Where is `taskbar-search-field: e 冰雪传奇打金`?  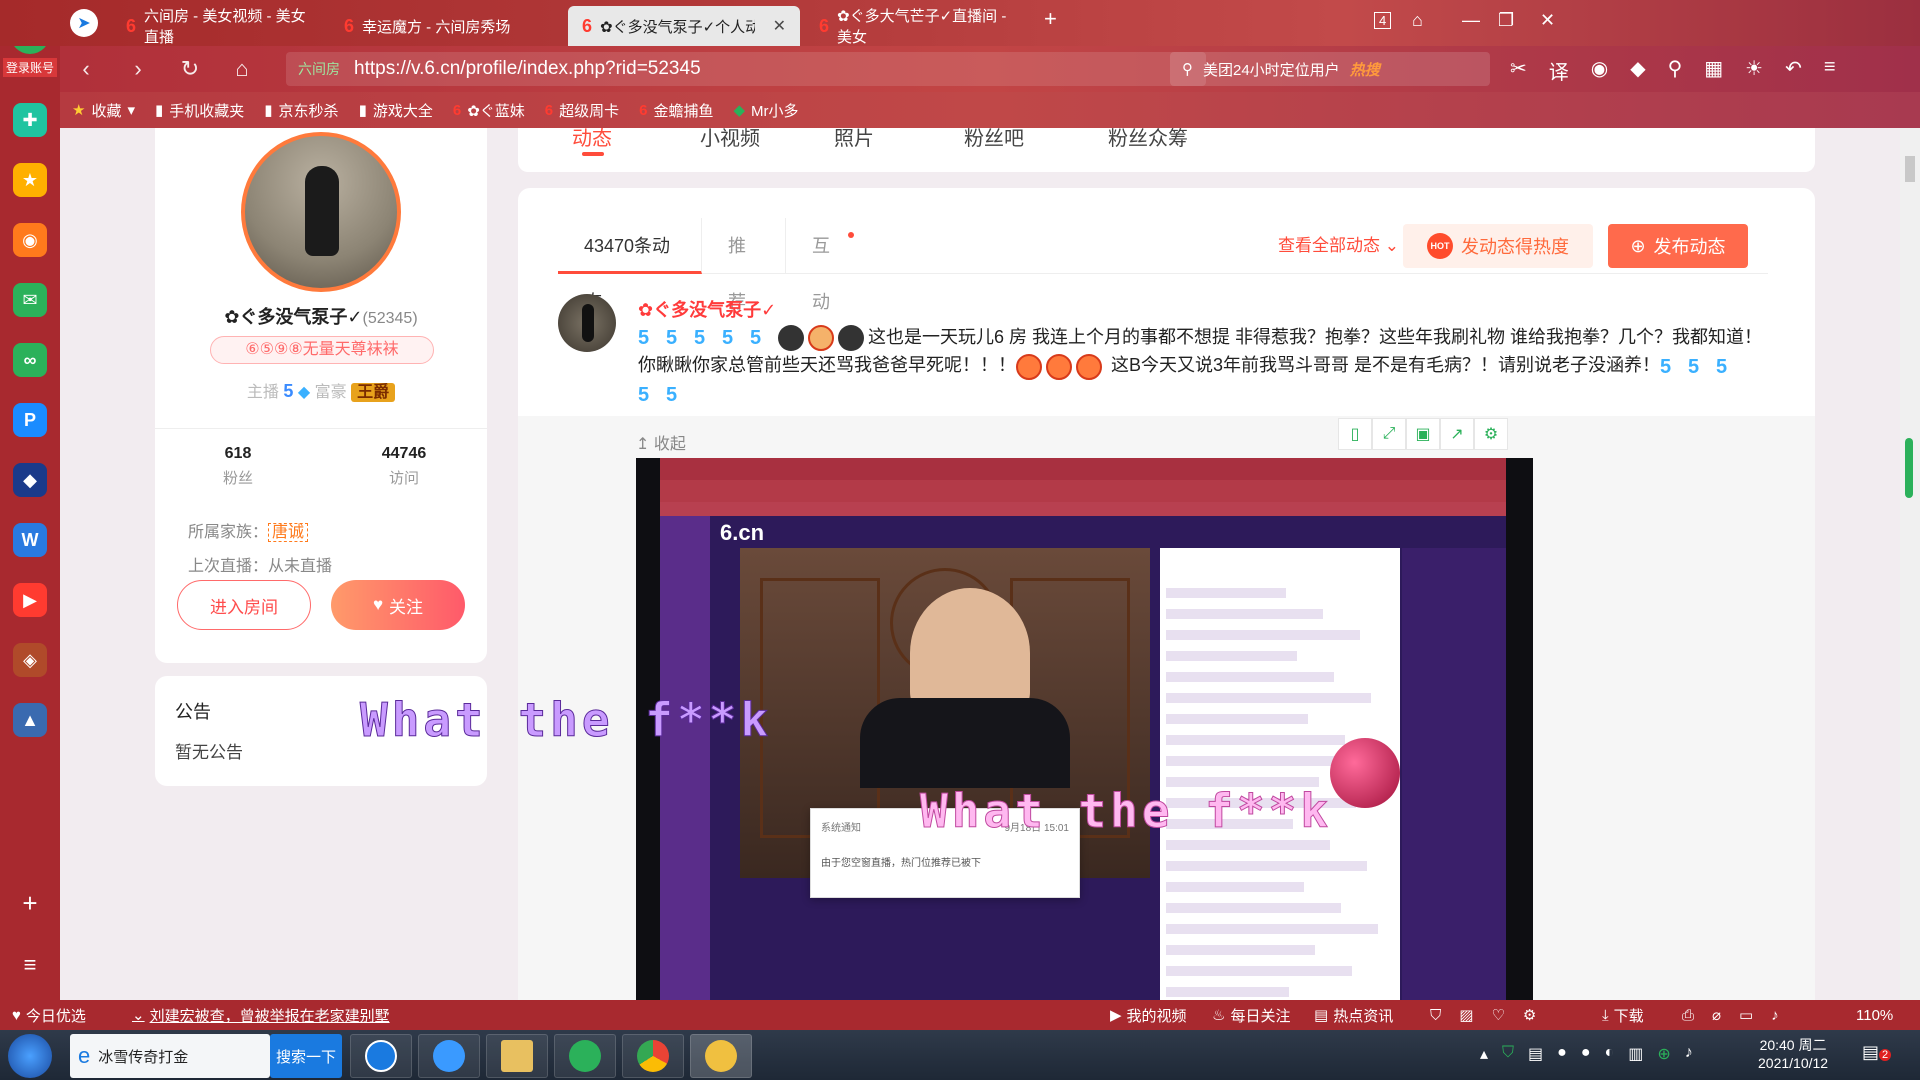
taskbar-search-field: e 冰雪传奇打金 is located at coordinates (170, 1056).